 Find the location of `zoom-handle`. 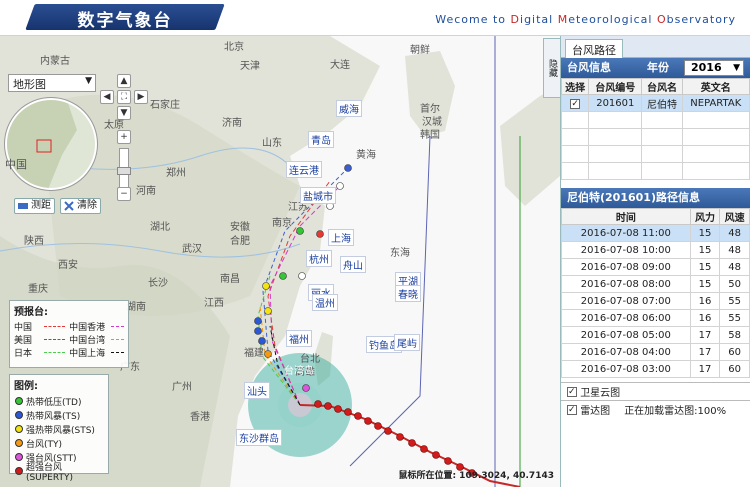

zoom-handle is located at coordinates (124, 171).